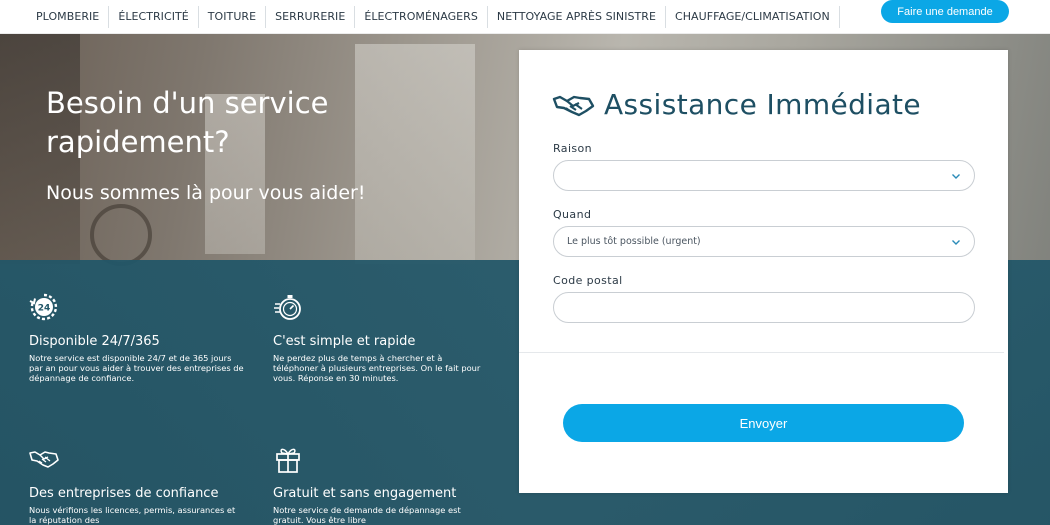 The width and height of the screenshot is (1050, 525). Describe the element at coordinates (634, 241) in the screenshot. I see `quand-value: Le plus tôt possible (urgent)` at that location.